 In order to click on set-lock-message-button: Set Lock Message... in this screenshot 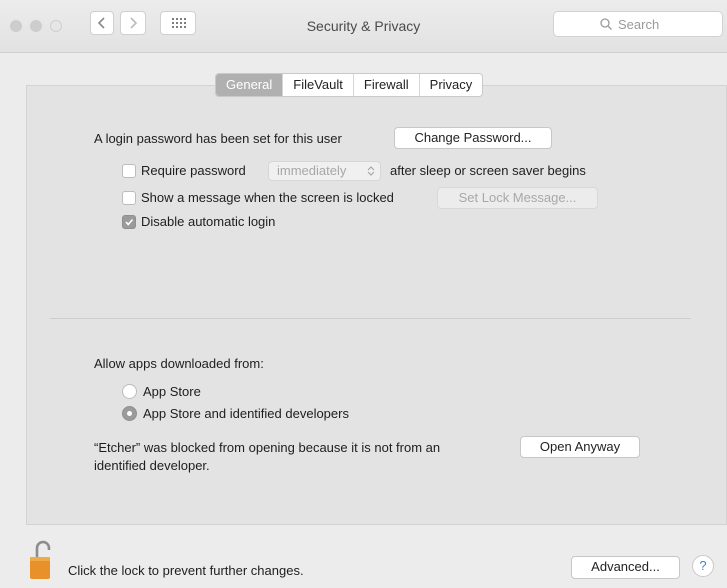, I will do `click(517, 198)`.